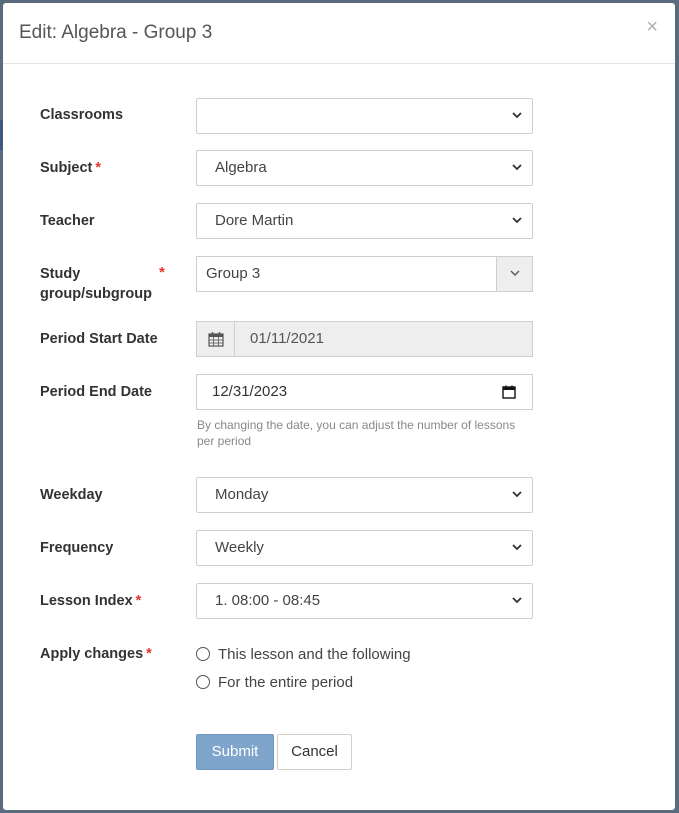 This screenshot has width=679, height=813. What do you see at coordinates (364, 392) in the screenshot?
I see `period-end-input: 12/31/2023` at bounding box center [364, 392].